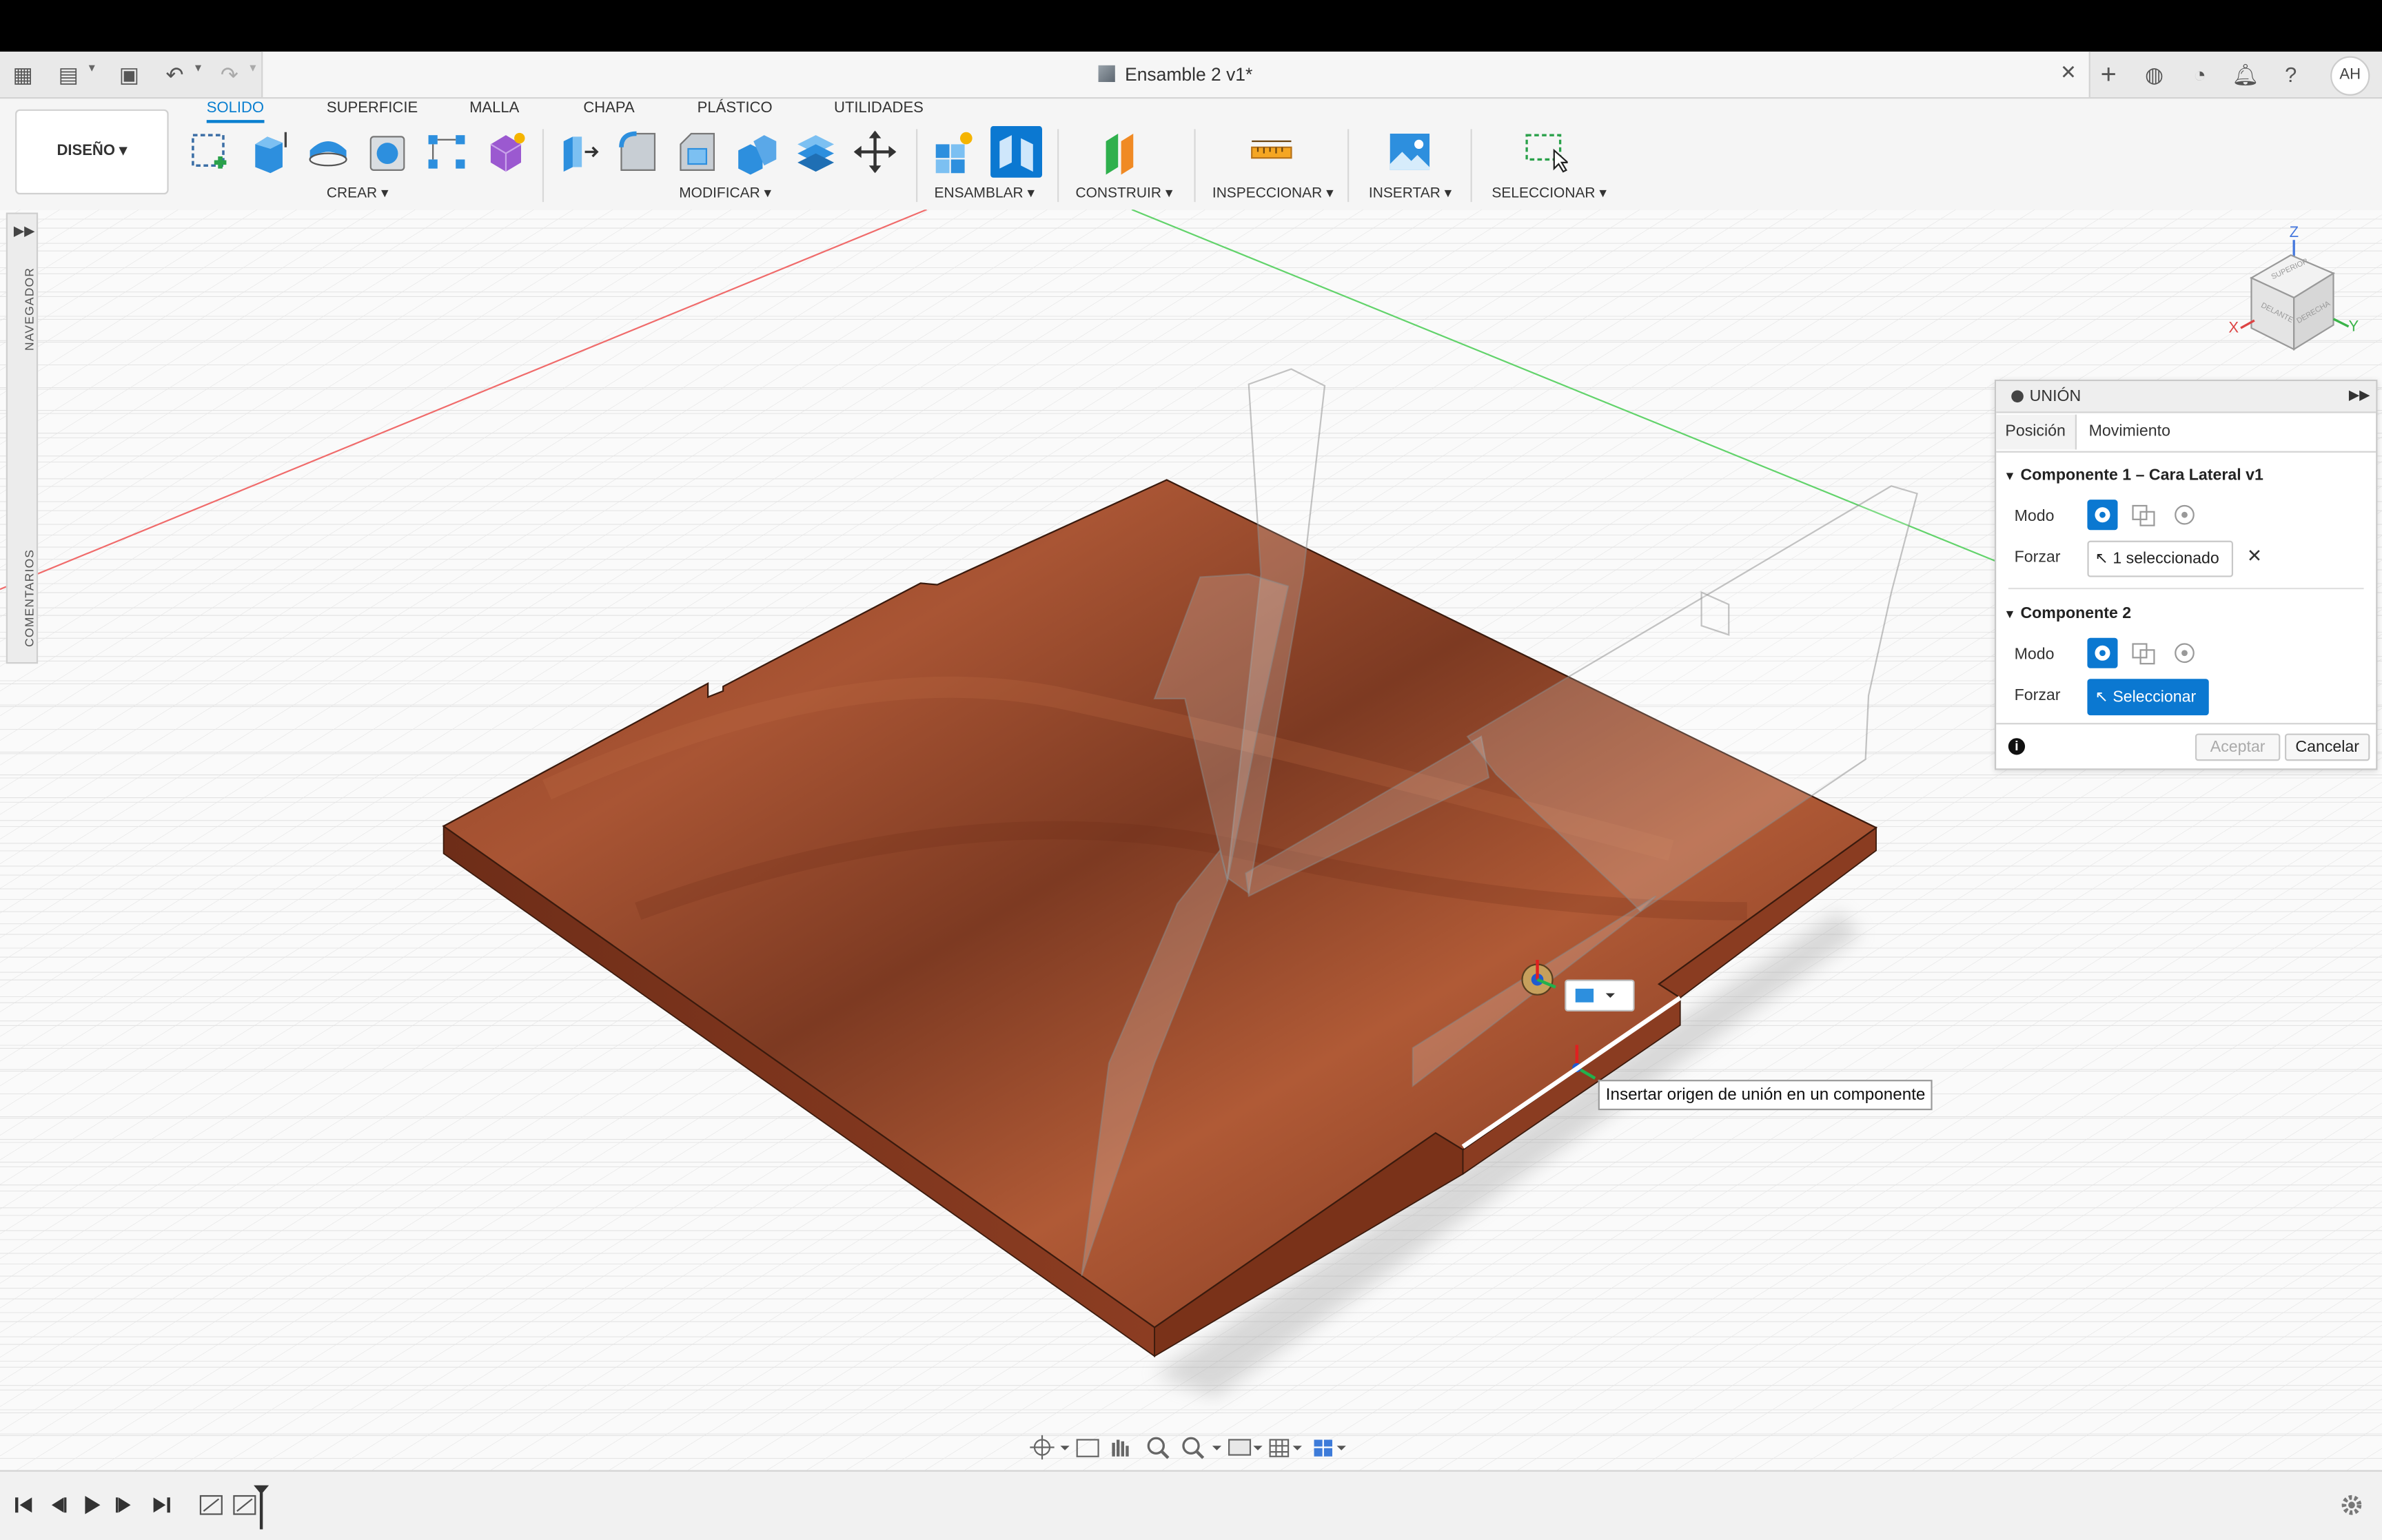 This screenshot has width=2382, height=1540. Describe the element at coordinates (2017, 746) in the screenshot. I see `info-icon: i` at that location.